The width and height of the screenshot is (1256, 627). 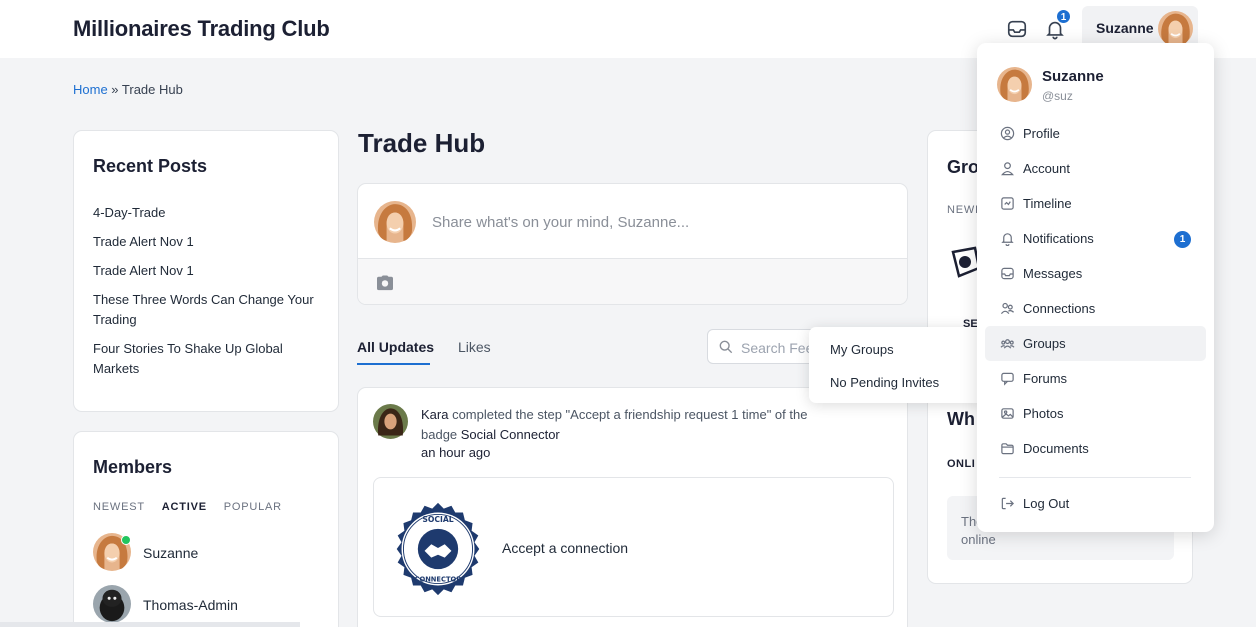 What do you see at coordinates (897, 365) in the screenshot?
I see `groups-submenu: My Groups No Pending Invites` at bounding box center [897, 365].